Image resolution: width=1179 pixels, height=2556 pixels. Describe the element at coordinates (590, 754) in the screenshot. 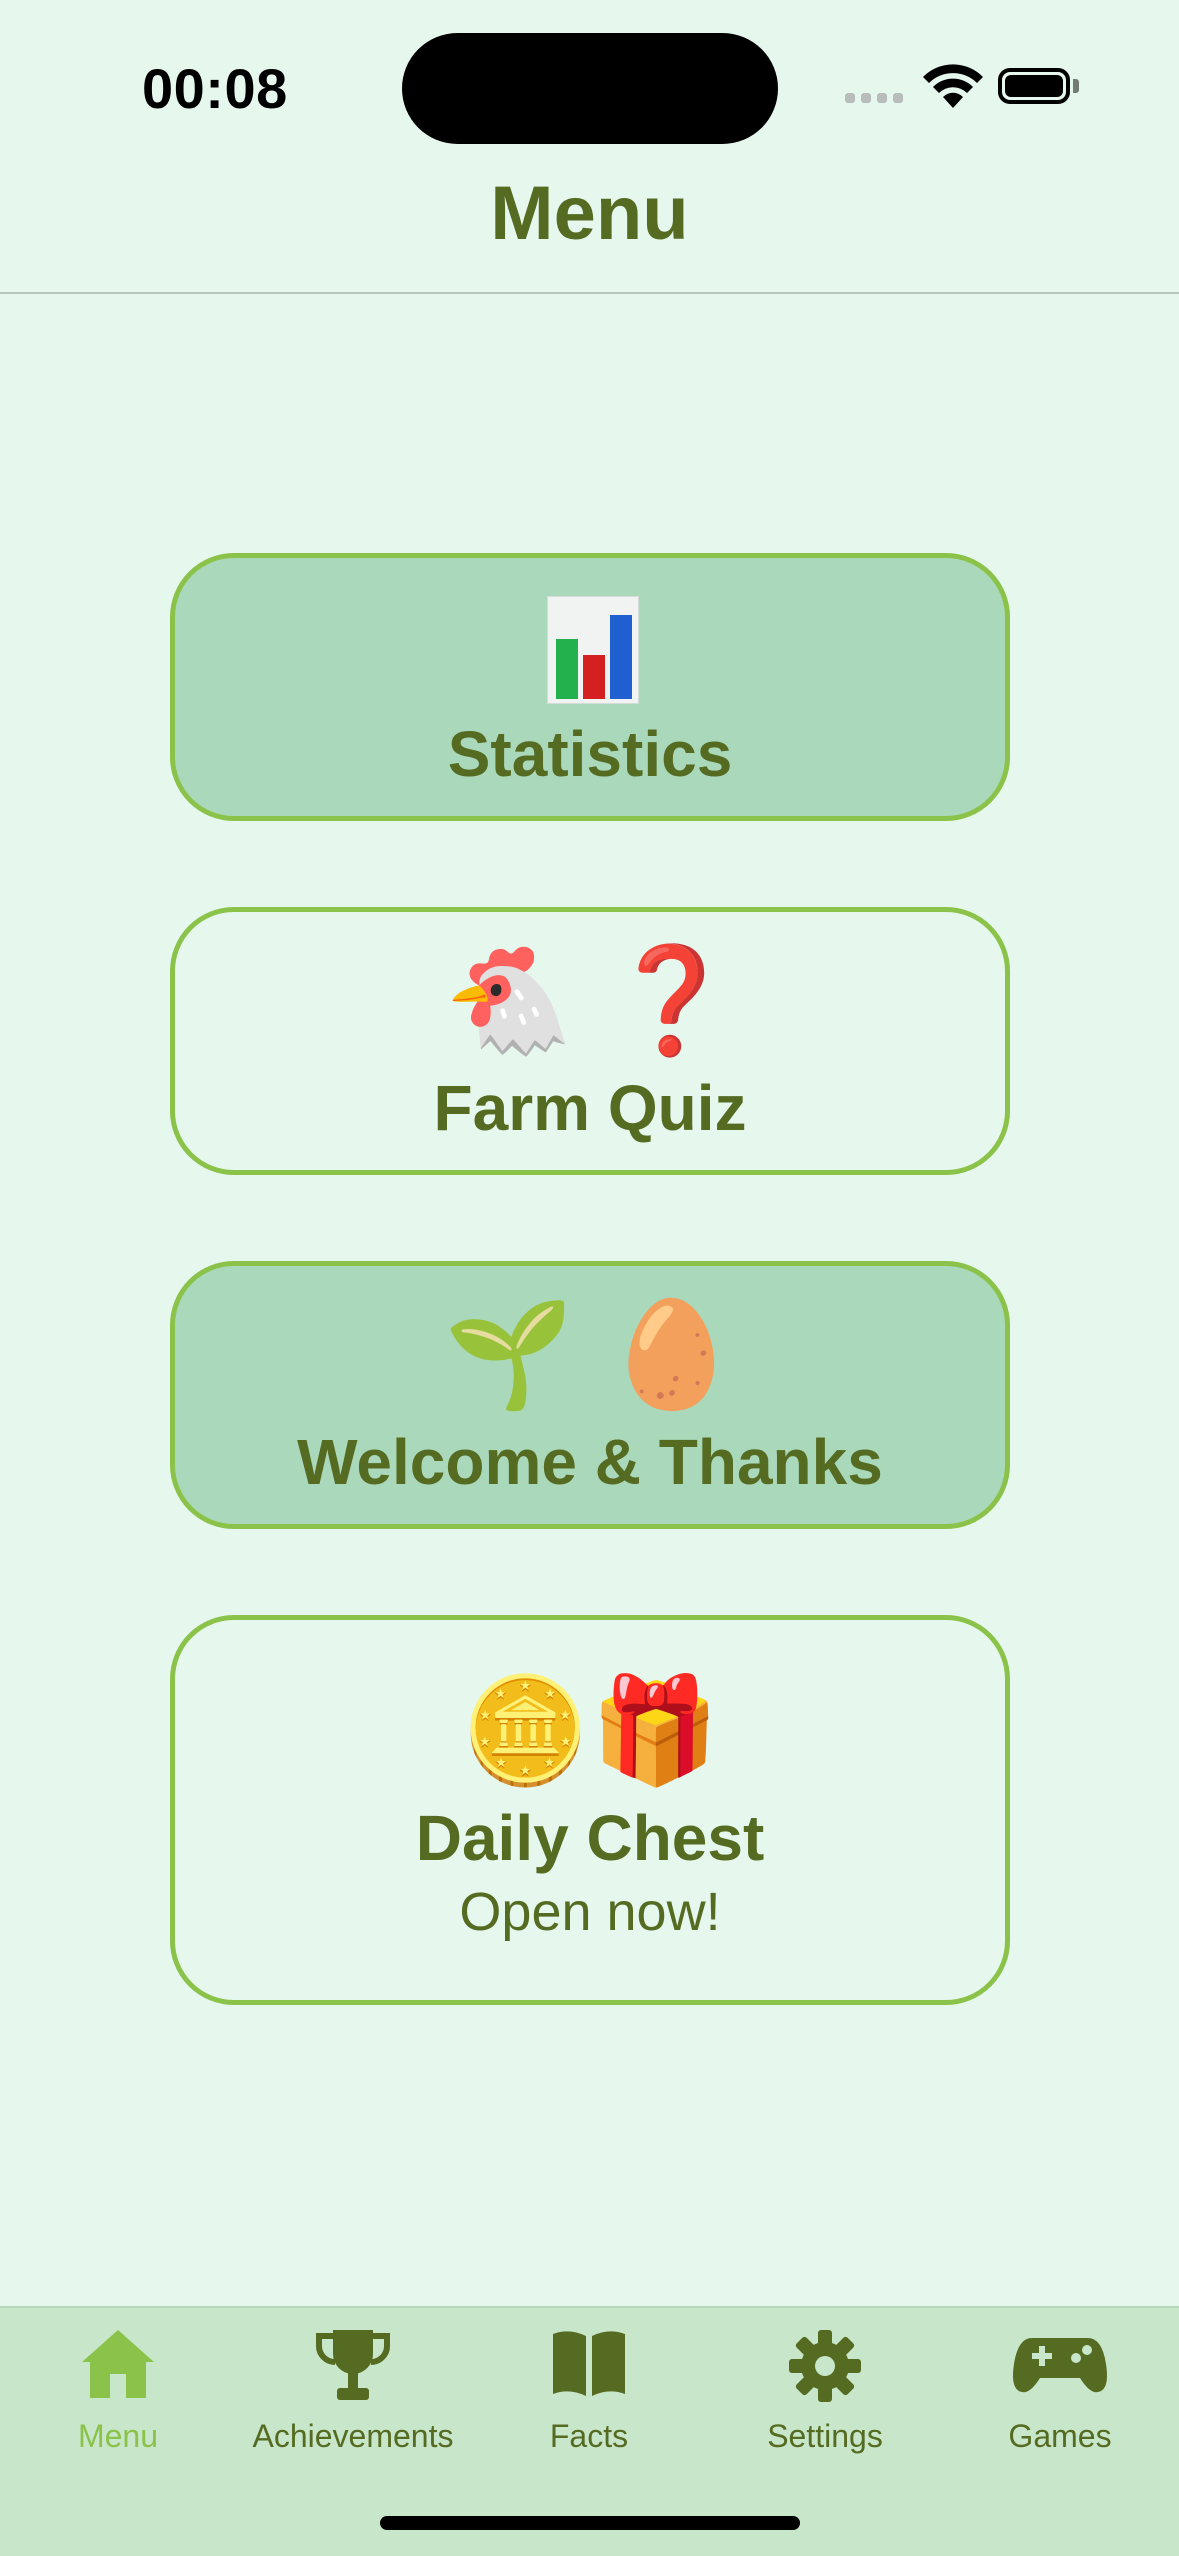

I see `statistics-label: Statistics` at that location.